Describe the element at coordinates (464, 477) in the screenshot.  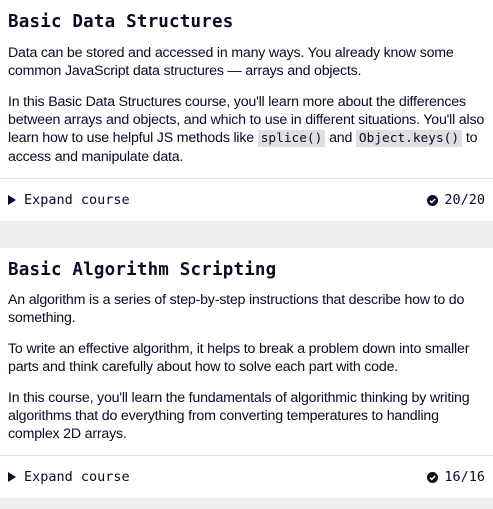
I see `progress-count: 16/16` at that location.